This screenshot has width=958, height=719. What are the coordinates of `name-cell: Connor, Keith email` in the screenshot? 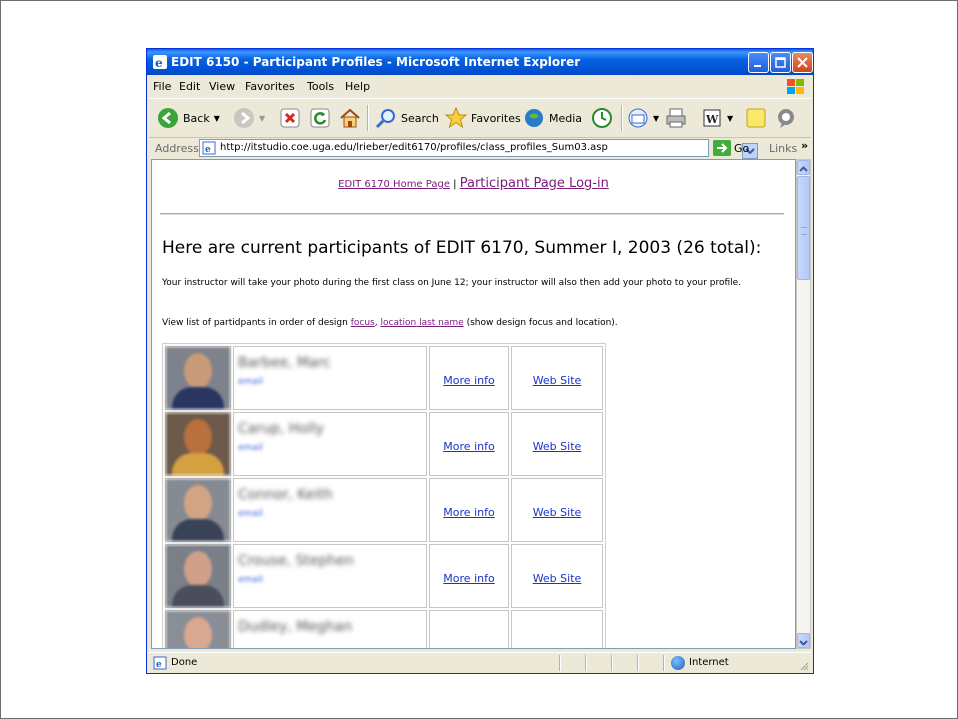 It's located at (330, 510).